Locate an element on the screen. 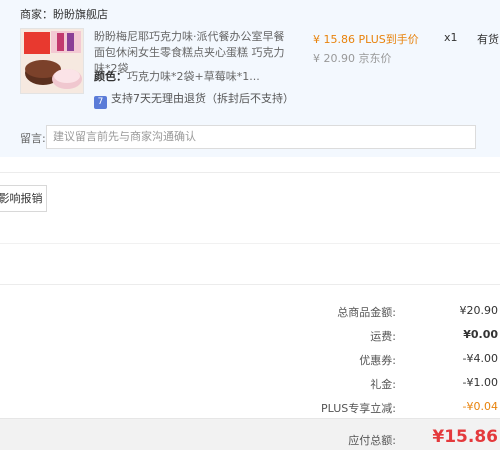 The image size is (500, 450). summary-value: -¥0.04 is located at coordinates (480, 406).